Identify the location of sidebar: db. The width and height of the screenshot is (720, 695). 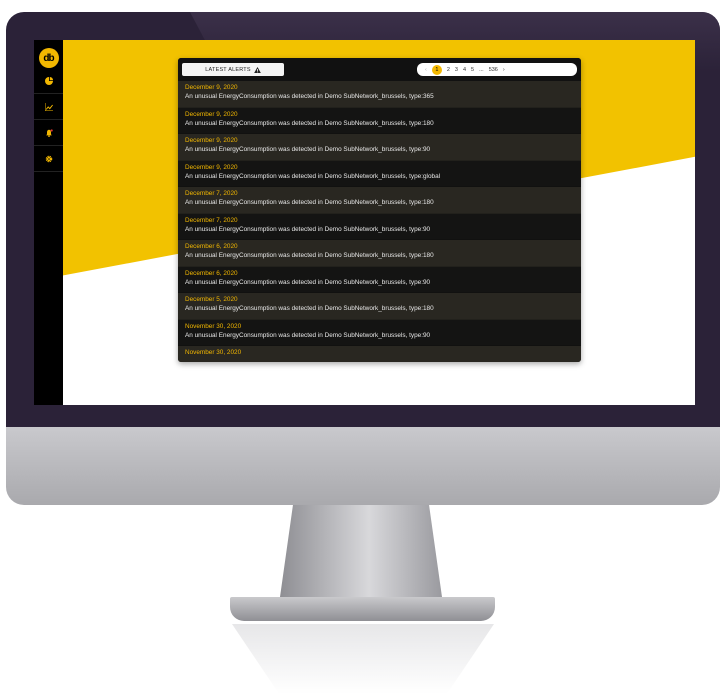
(48, 222).